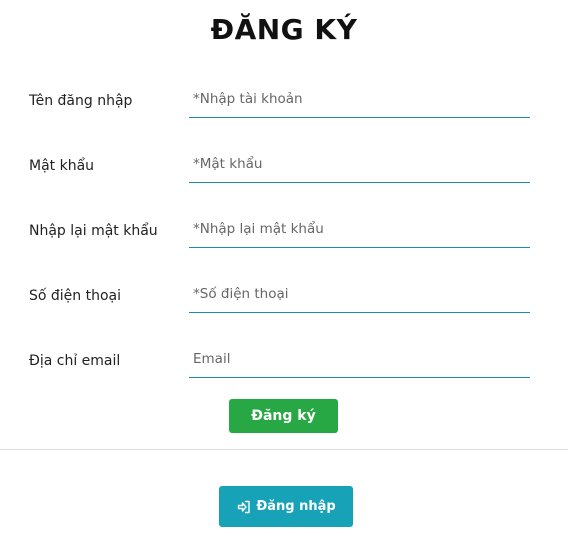 The width and height of the screenshot is (568, 559). Describe the element at coordinates (283, 416) in the screenshot. I see `register-button: Đăng ký` at that location.